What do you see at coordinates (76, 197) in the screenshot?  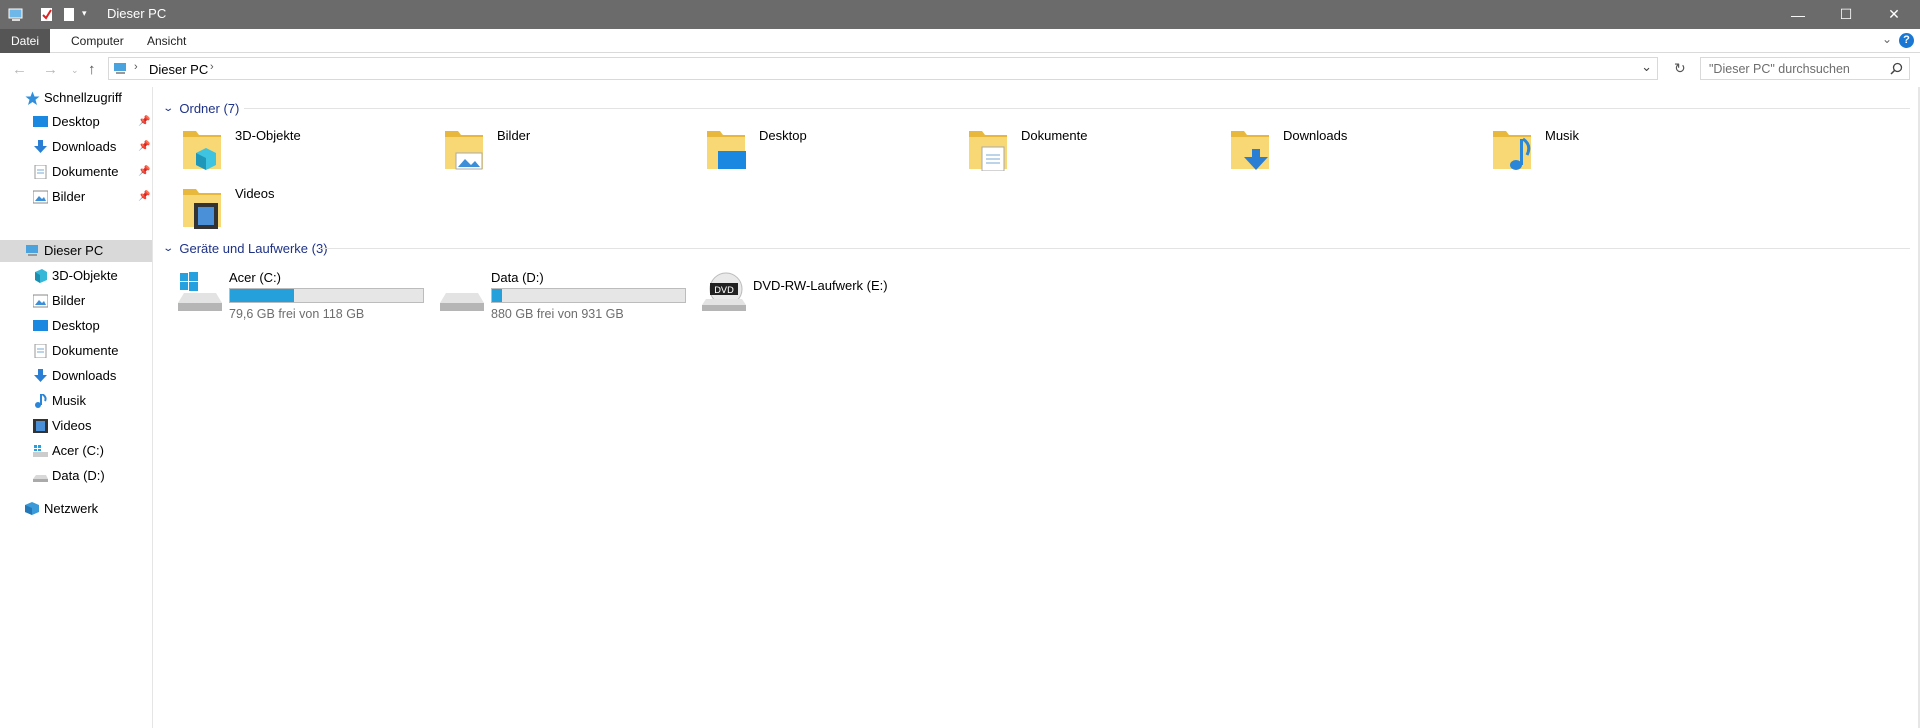 I see `sidebar-item-bilder: Bilder 📌` at bounding box center [76, 197].